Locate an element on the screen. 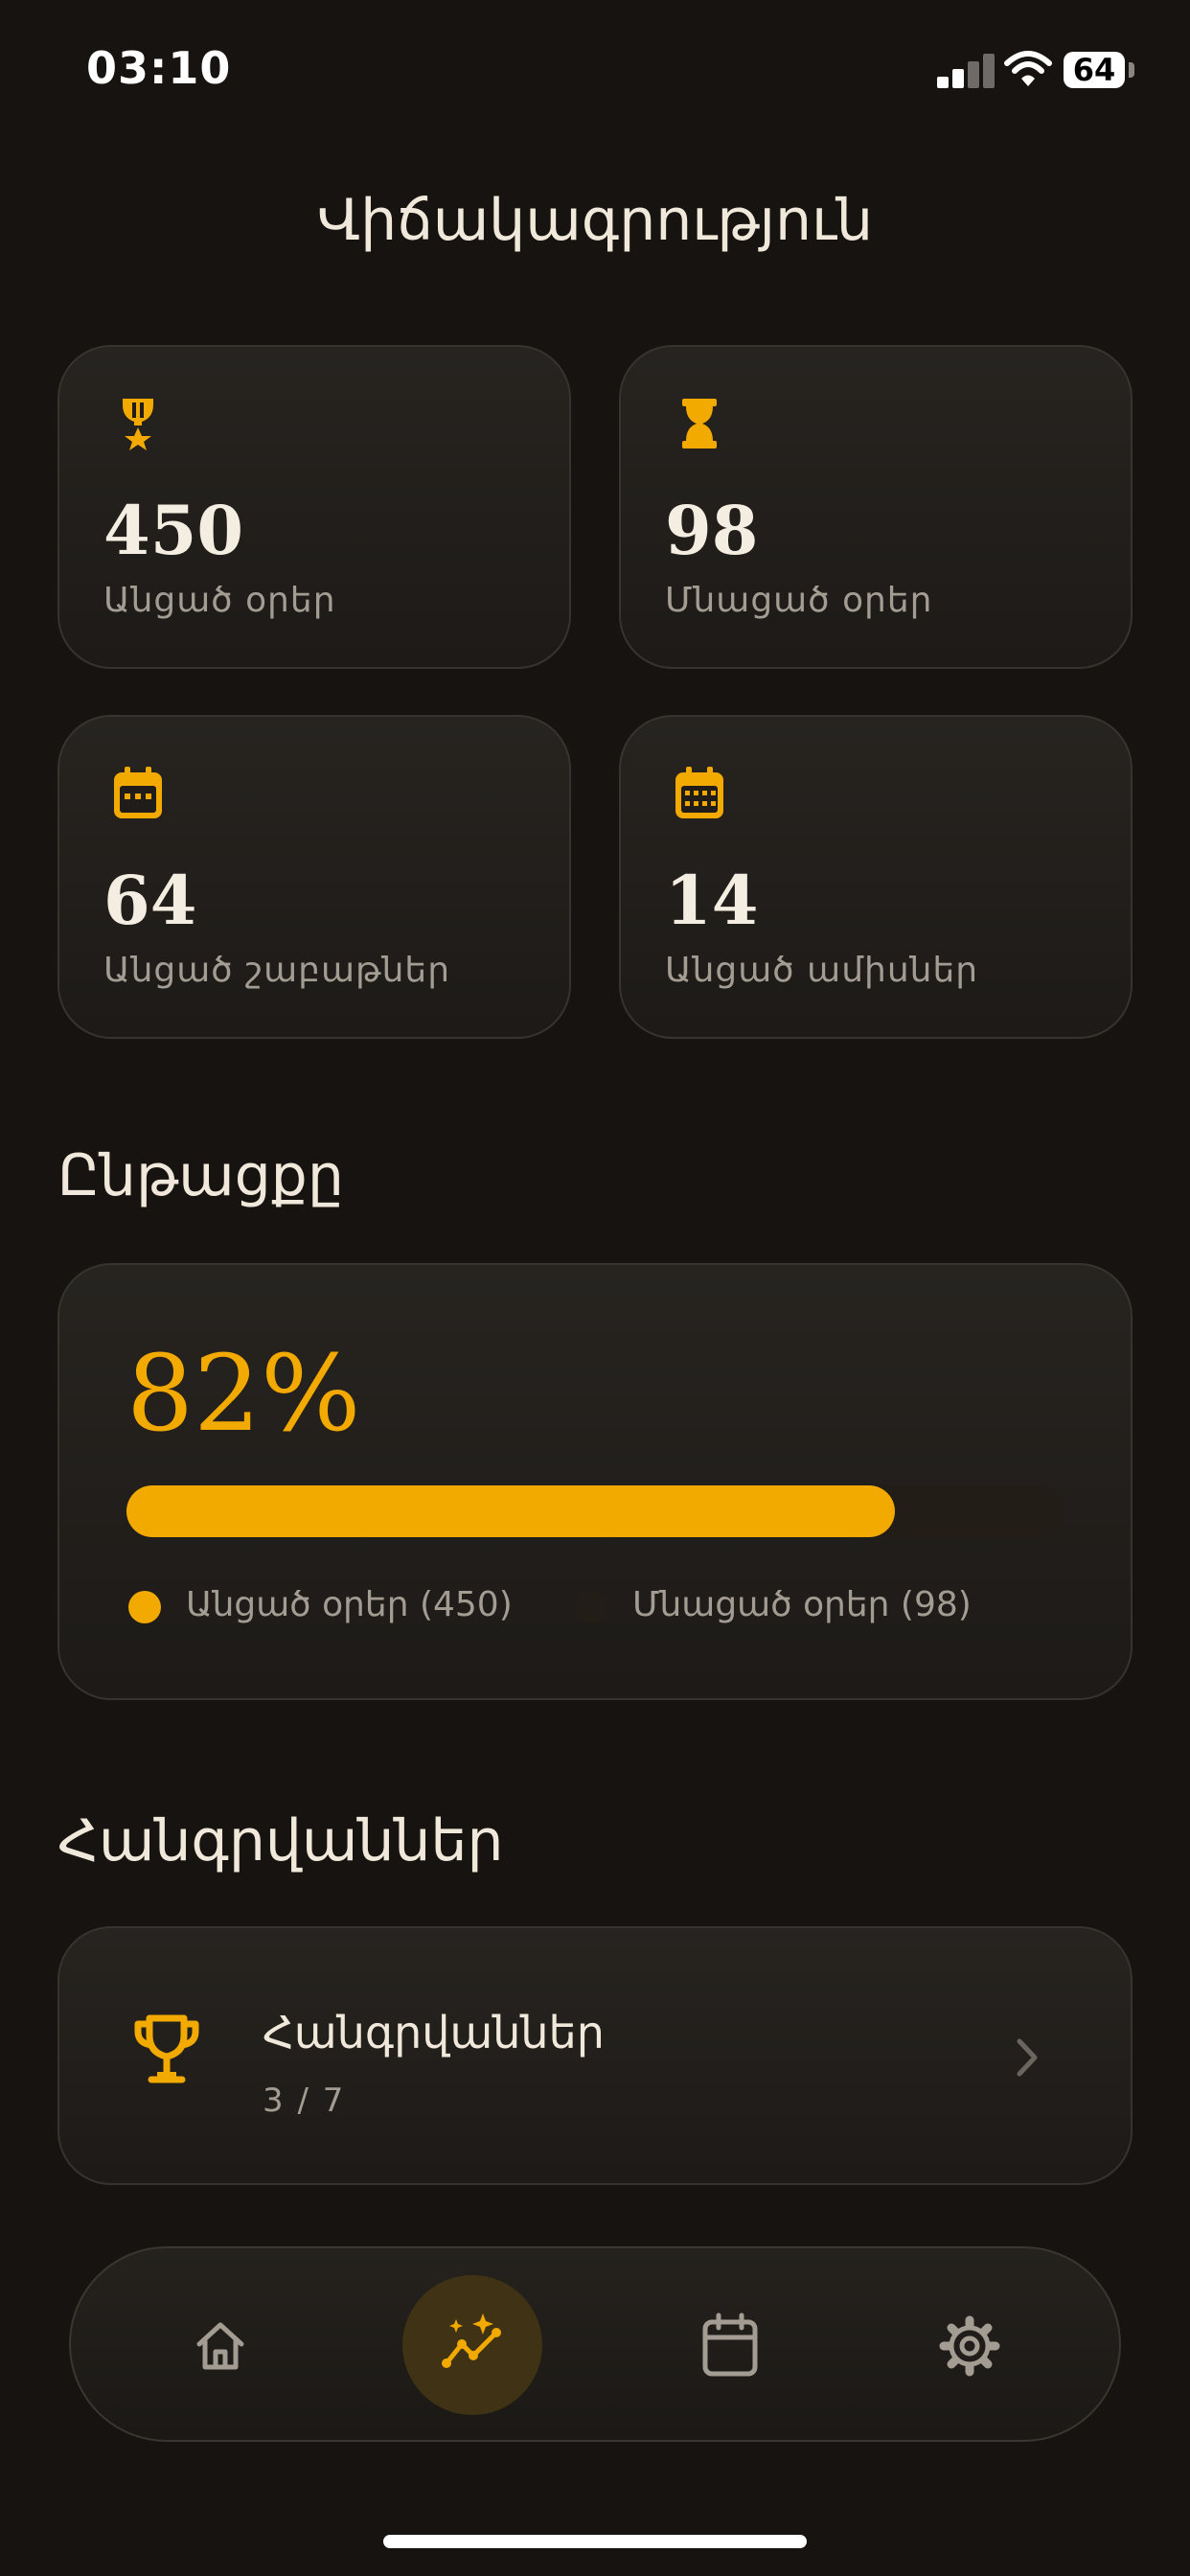 The width and height of the screenshot is (1190, 2576). stat-label: Անցած ամիսներ is located at coordinates (822, 970).